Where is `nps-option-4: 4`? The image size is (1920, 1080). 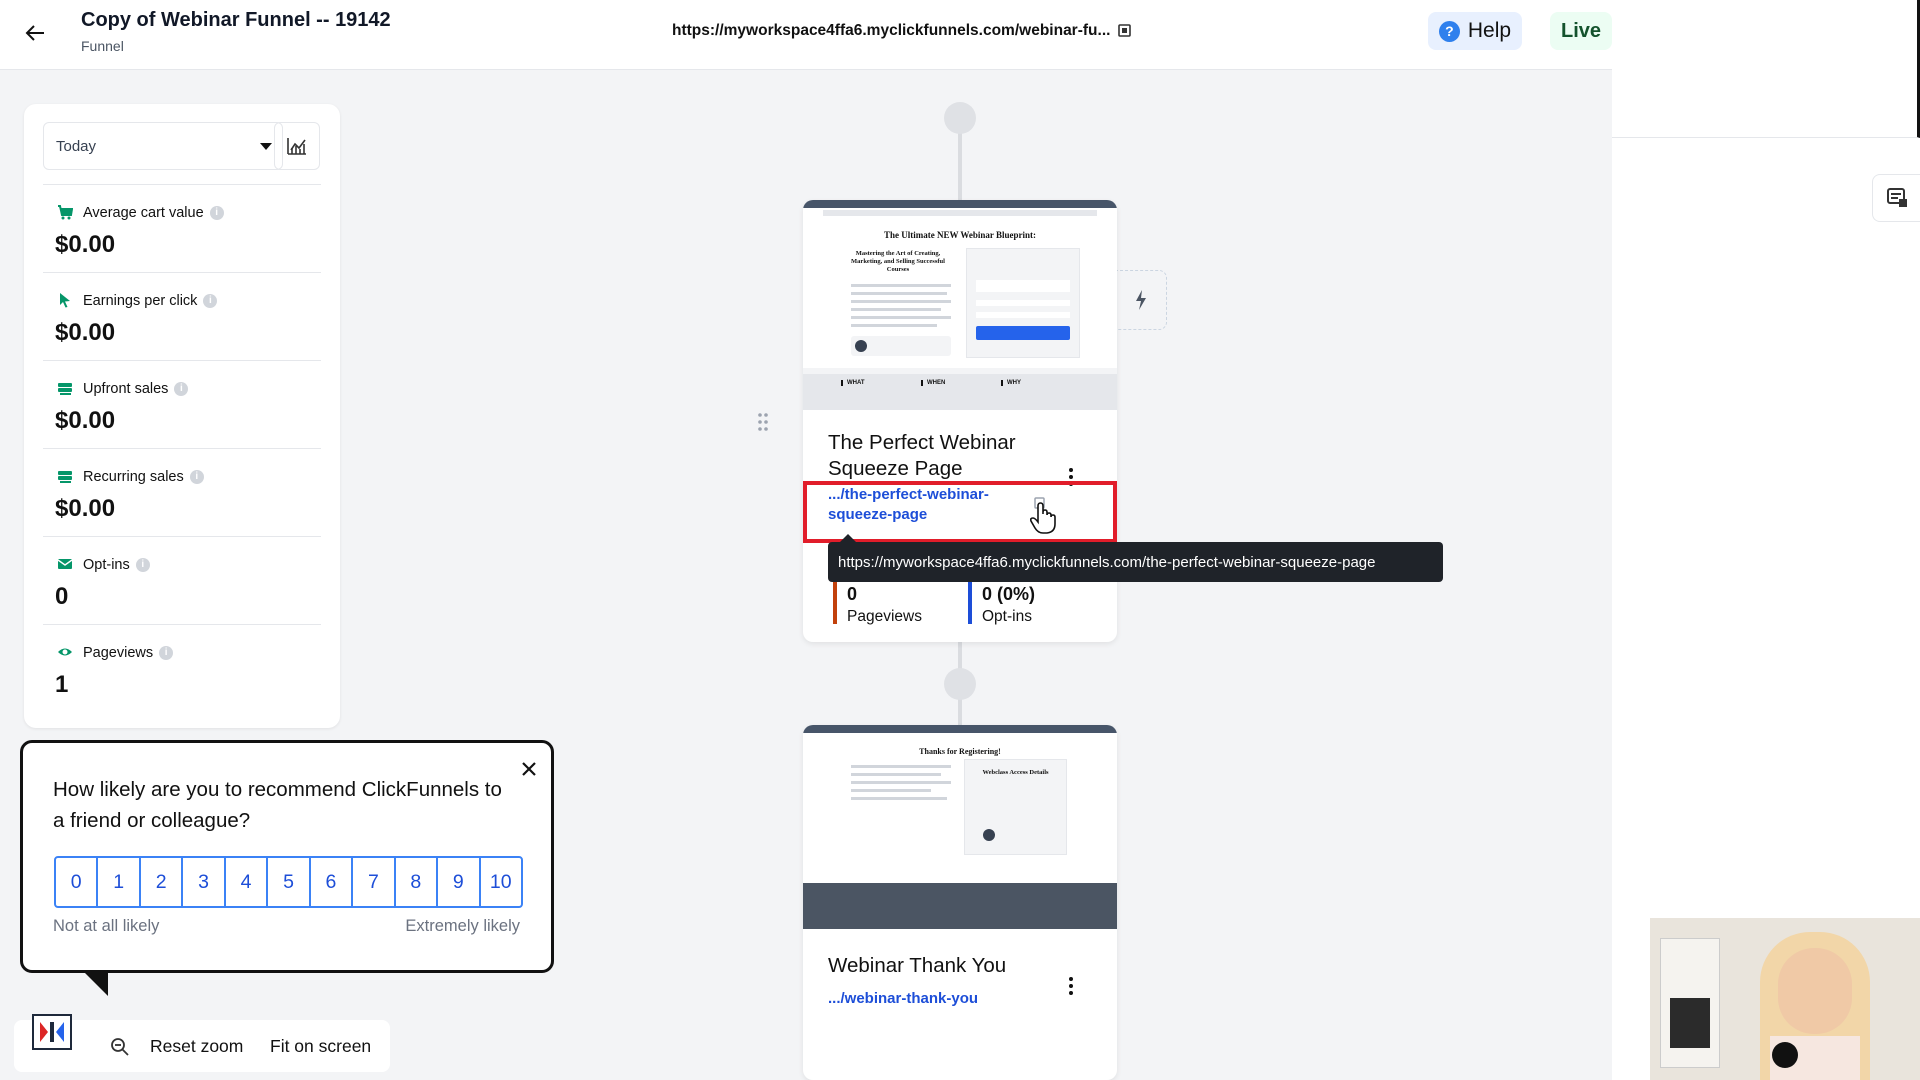
nps-option-4: 4 is located at coordinates (246, 882).